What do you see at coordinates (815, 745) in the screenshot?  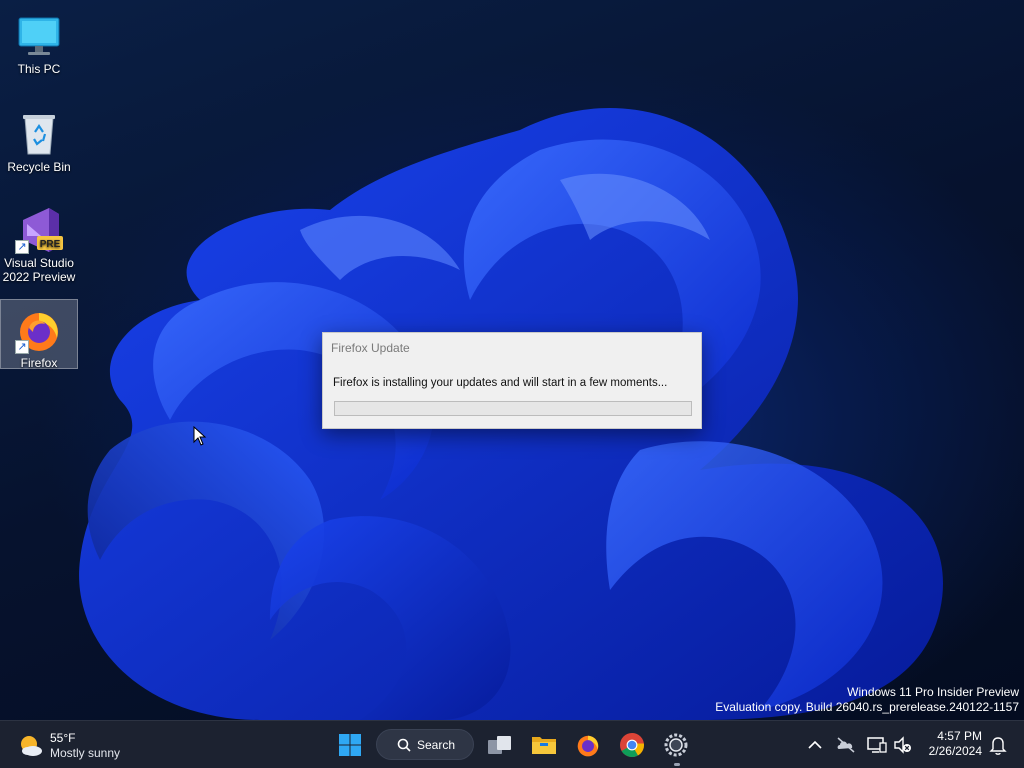 I see `chevron-up-icon` at bounding box center [815, 745].